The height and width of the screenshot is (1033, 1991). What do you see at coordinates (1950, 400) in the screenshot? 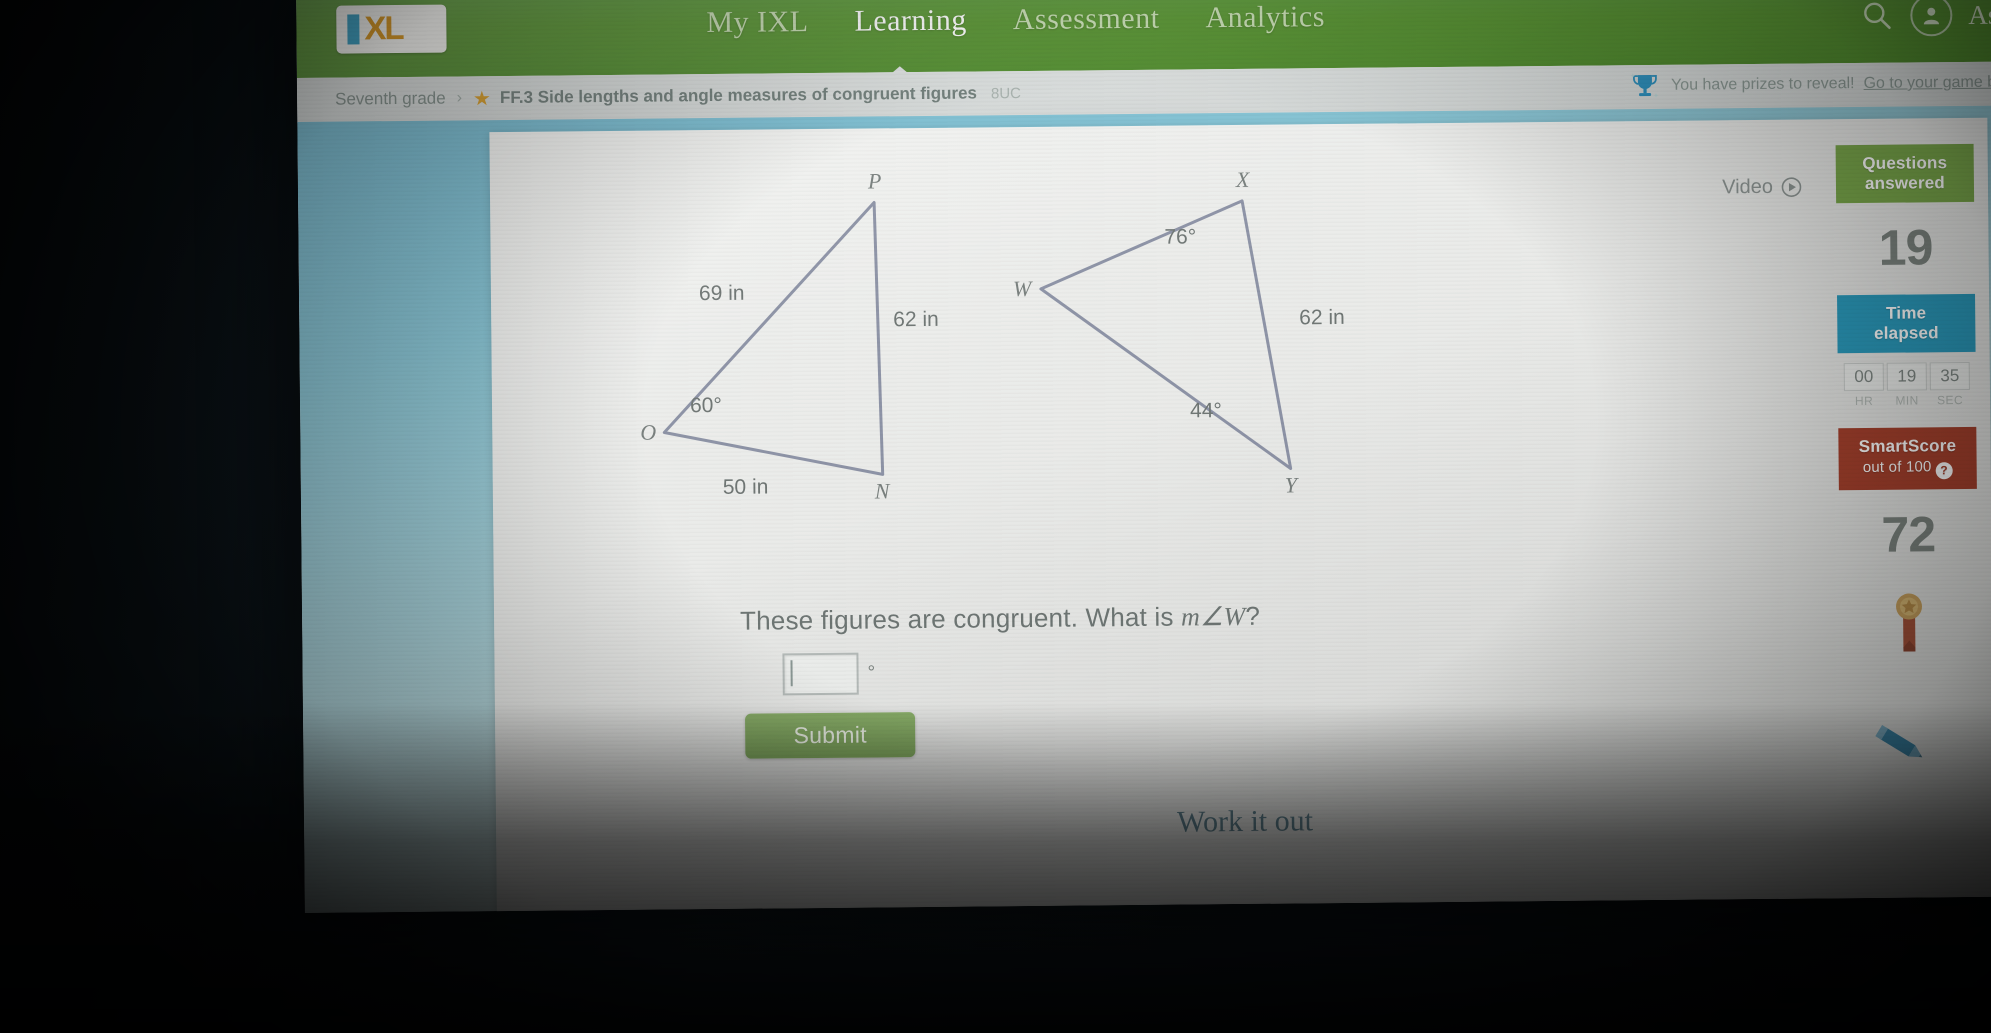
I see `clock-seconds-label: SEC` at bounding box center [1950, 400].